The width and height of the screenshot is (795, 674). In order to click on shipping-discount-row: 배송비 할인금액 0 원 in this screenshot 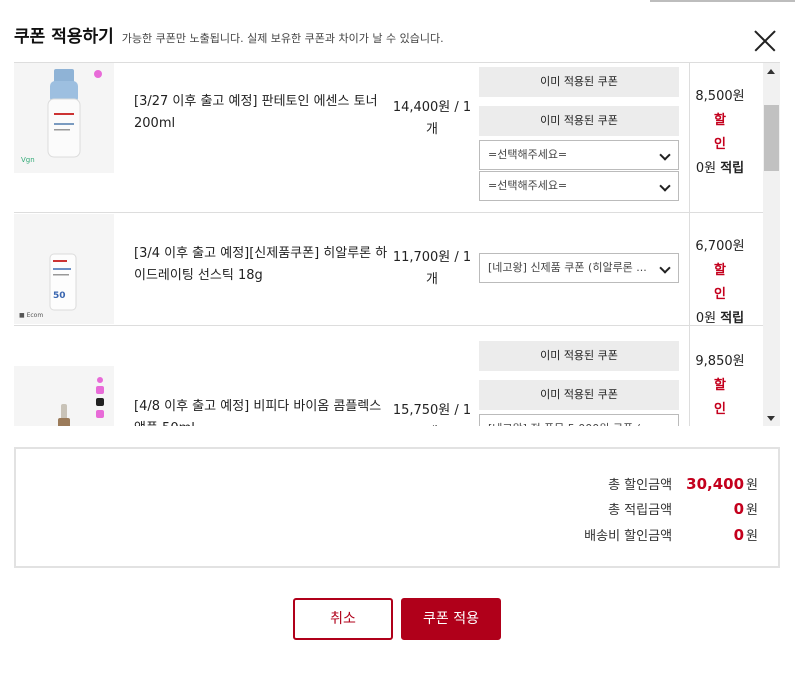, I will do `click(650, 534)`.